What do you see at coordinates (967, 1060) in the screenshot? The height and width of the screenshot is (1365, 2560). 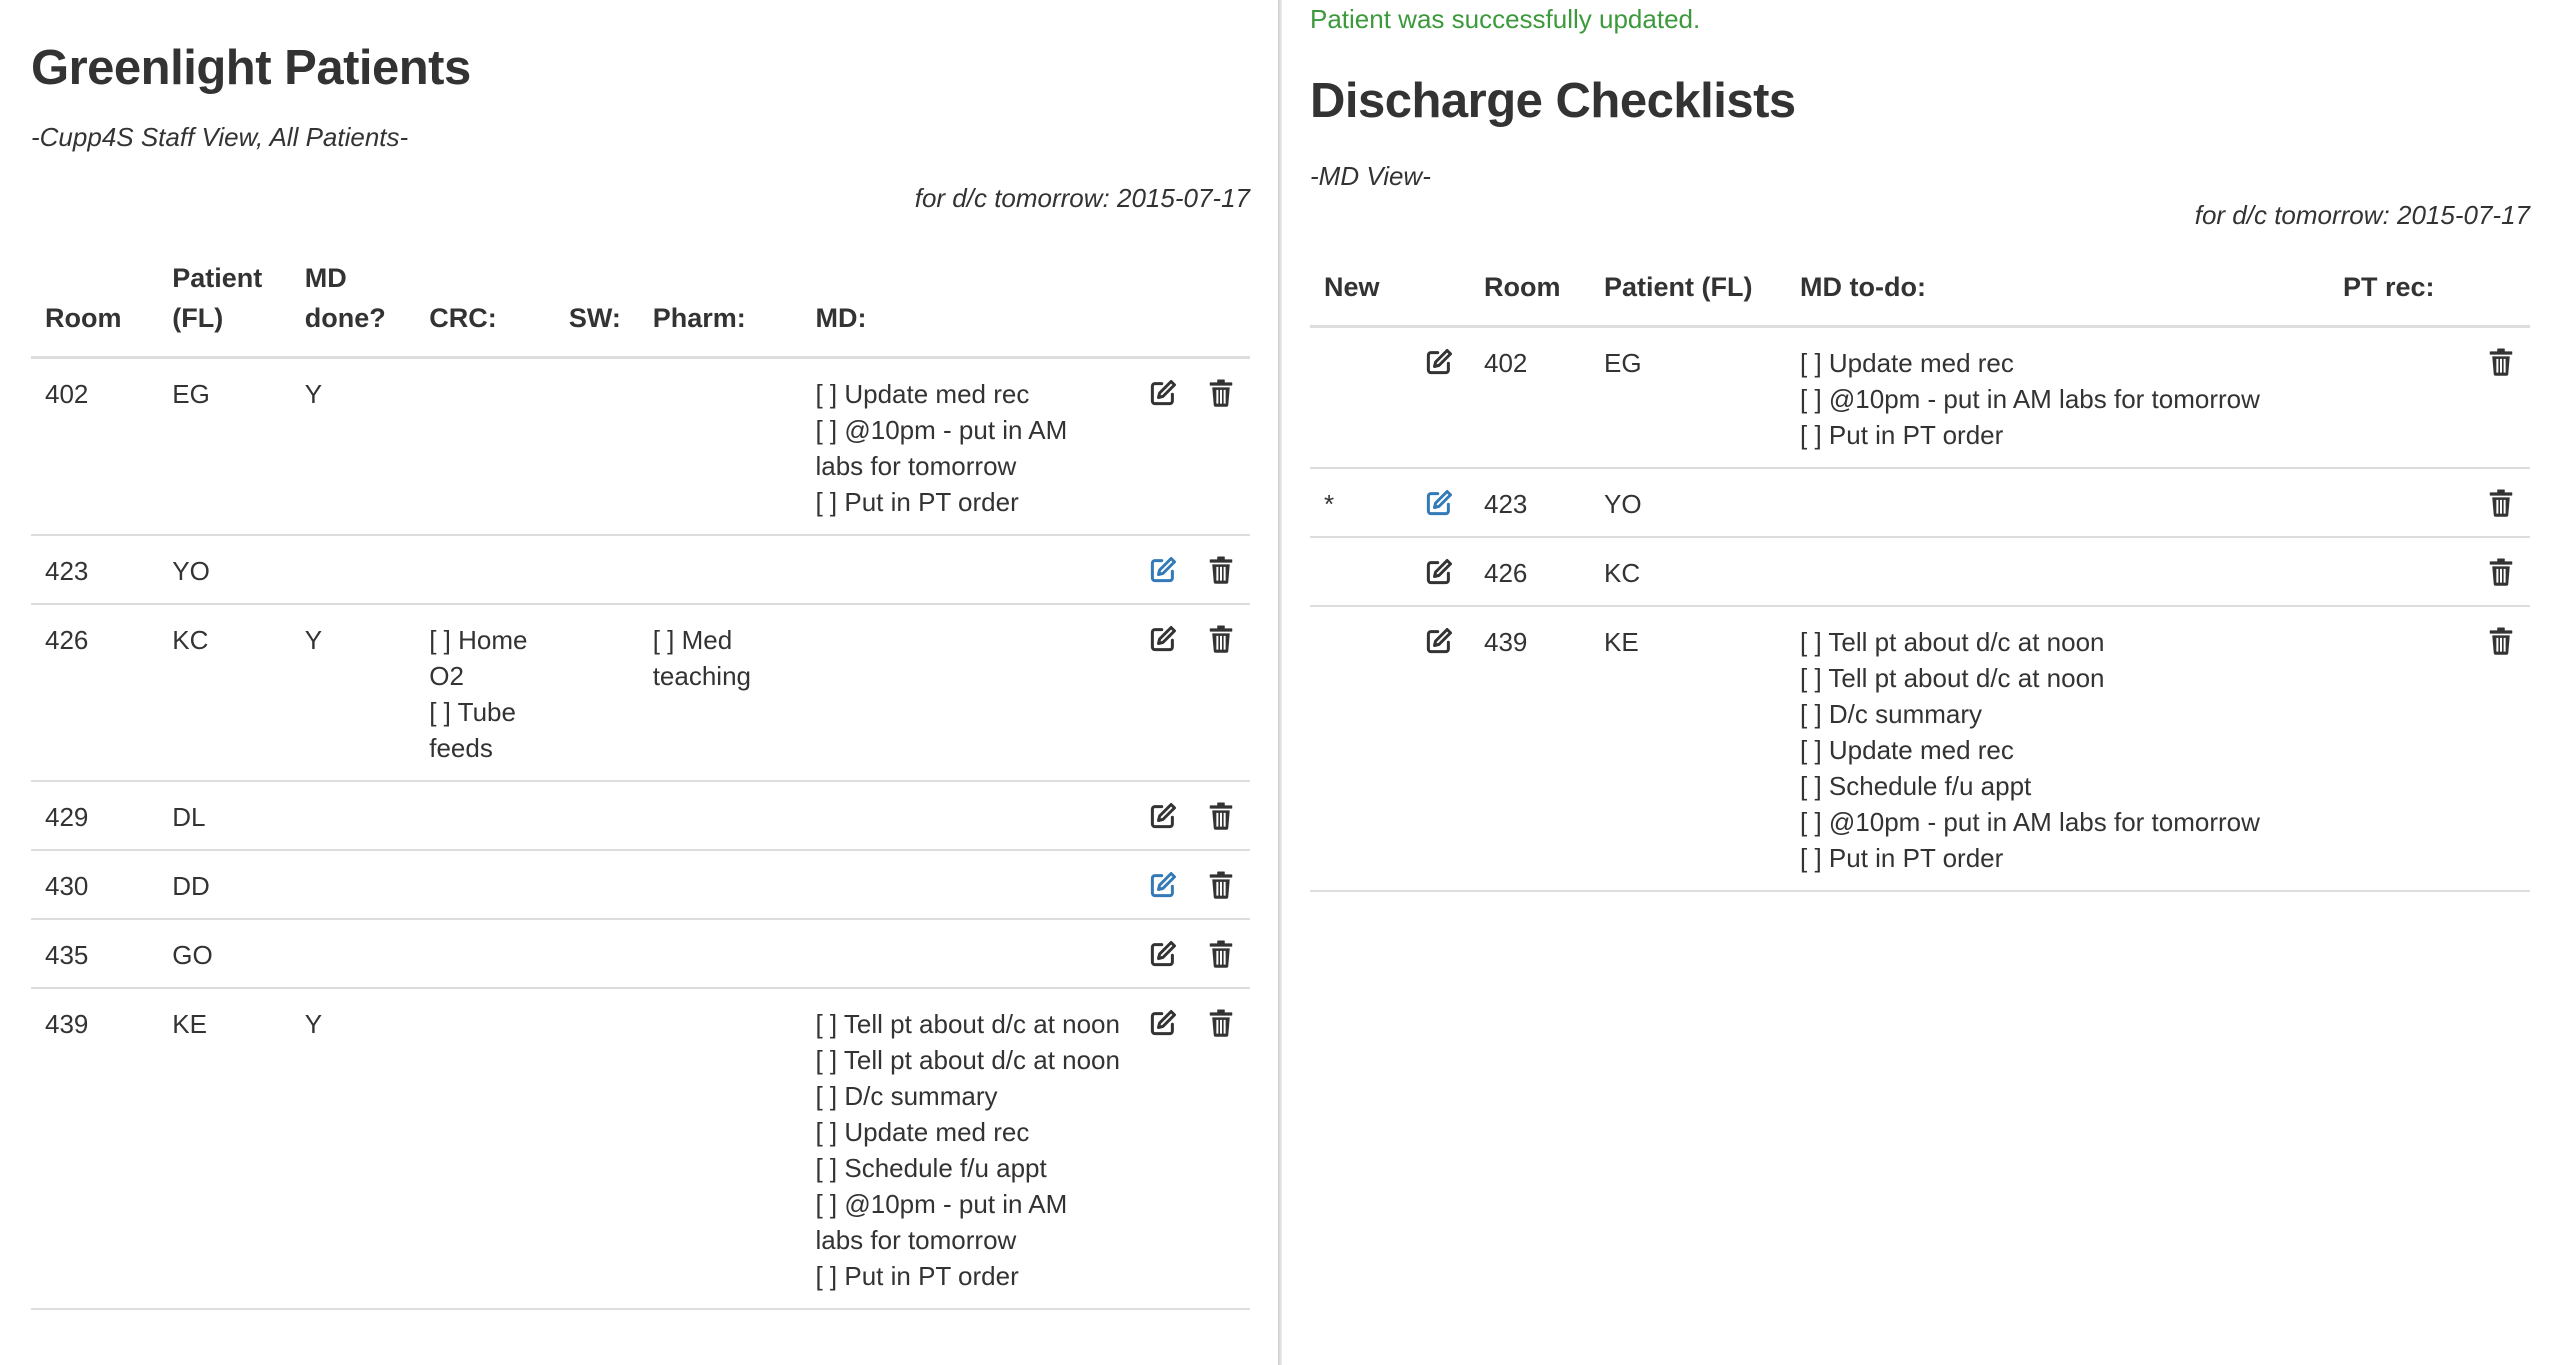 I see `todo-item: [ ] Tell pt about d/c at noon` at bounding box center [967, 1060].